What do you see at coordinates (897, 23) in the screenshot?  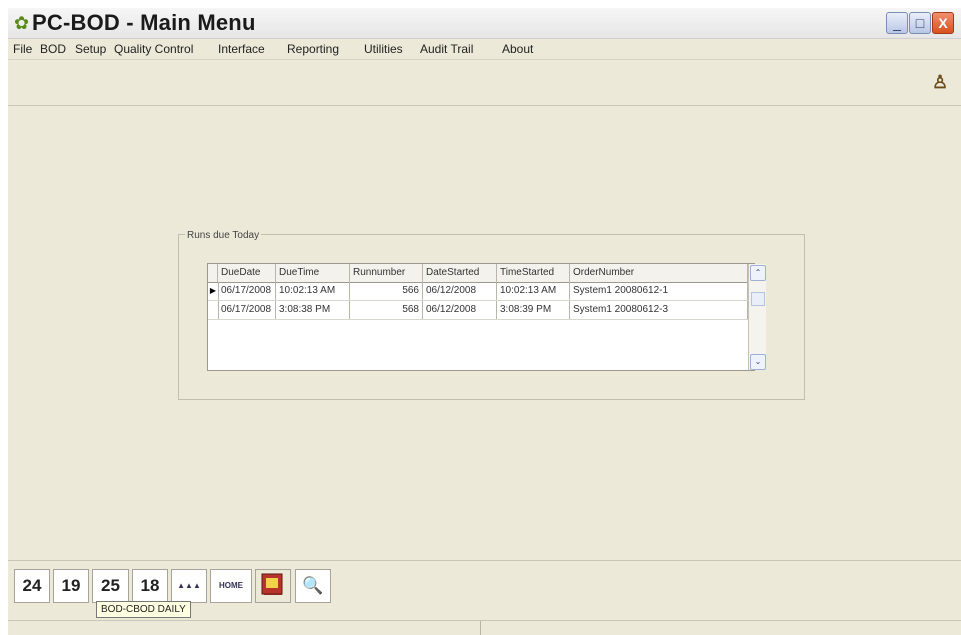 I see `minimize-button: _` at bounding box center [897, 23].